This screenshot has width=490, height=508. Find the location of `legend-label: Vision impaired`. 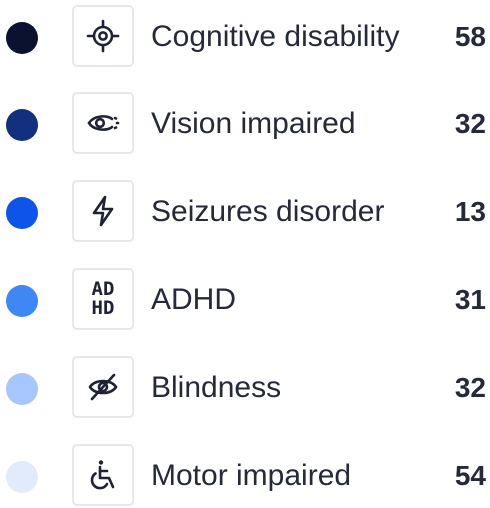

legend-label: Vision impaired is located at coordinates (253, 123).